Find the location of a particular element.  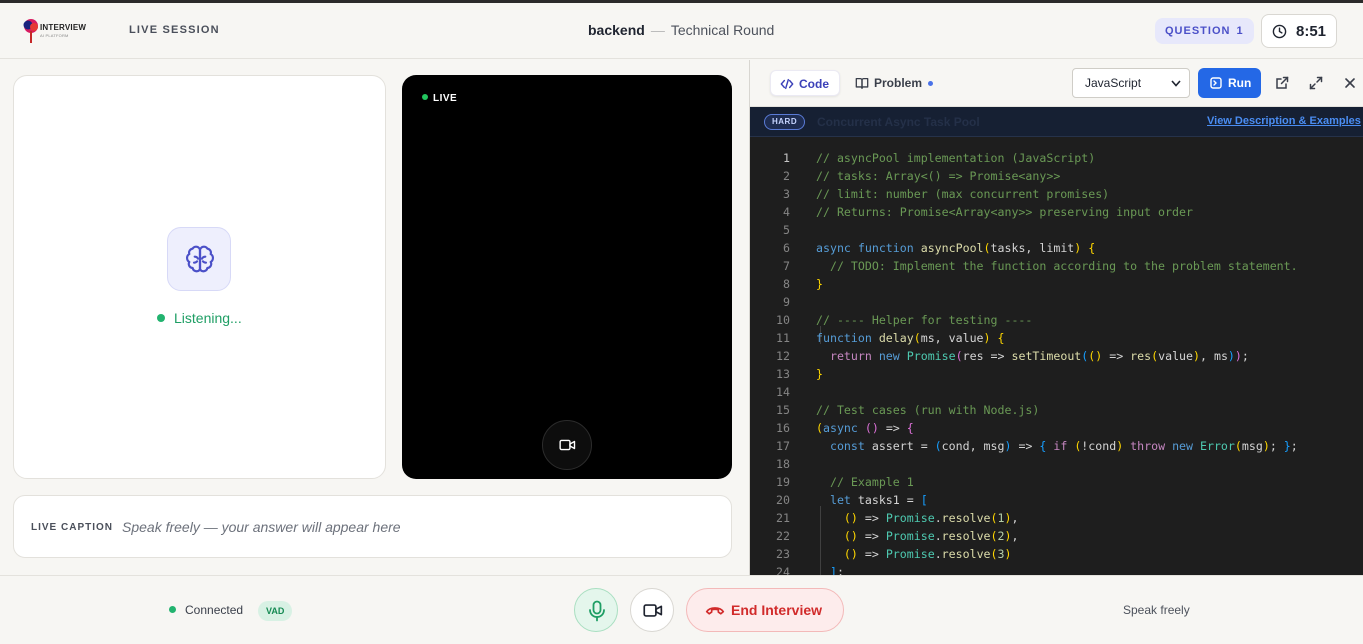

session-label: LIVE SESSION is located at coordinates (174, 30).